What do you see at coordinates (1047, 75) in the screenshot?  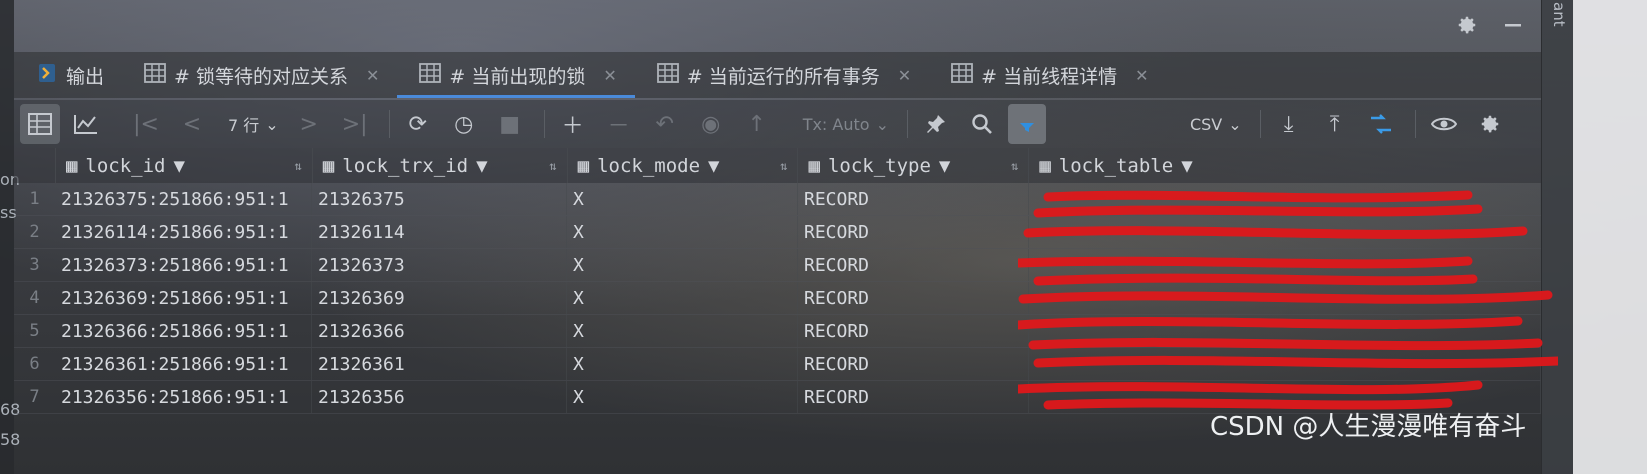 I see `tab-thread-details: # 当前线程详情 ✕` at bounding box center [1047, 75].